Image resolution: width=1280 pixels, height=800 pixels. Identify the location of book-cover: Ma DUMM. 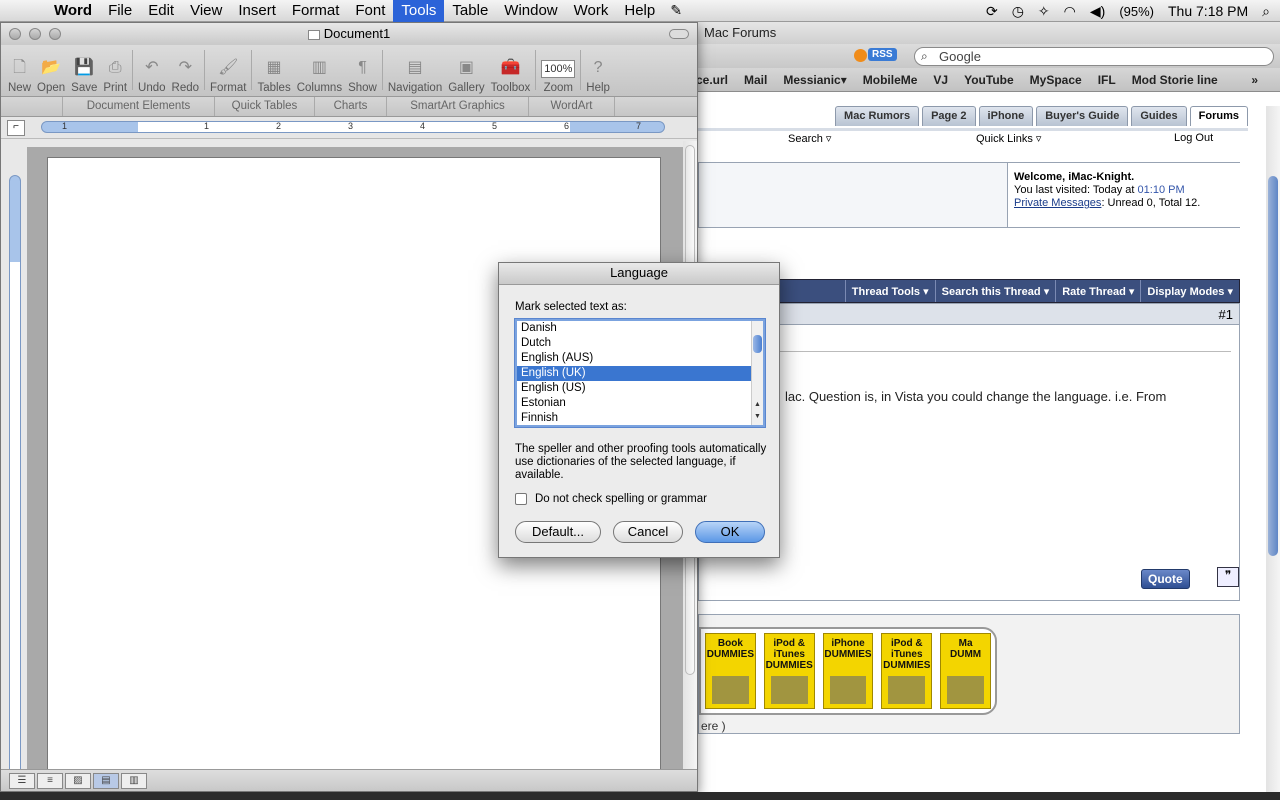
(965, 671).